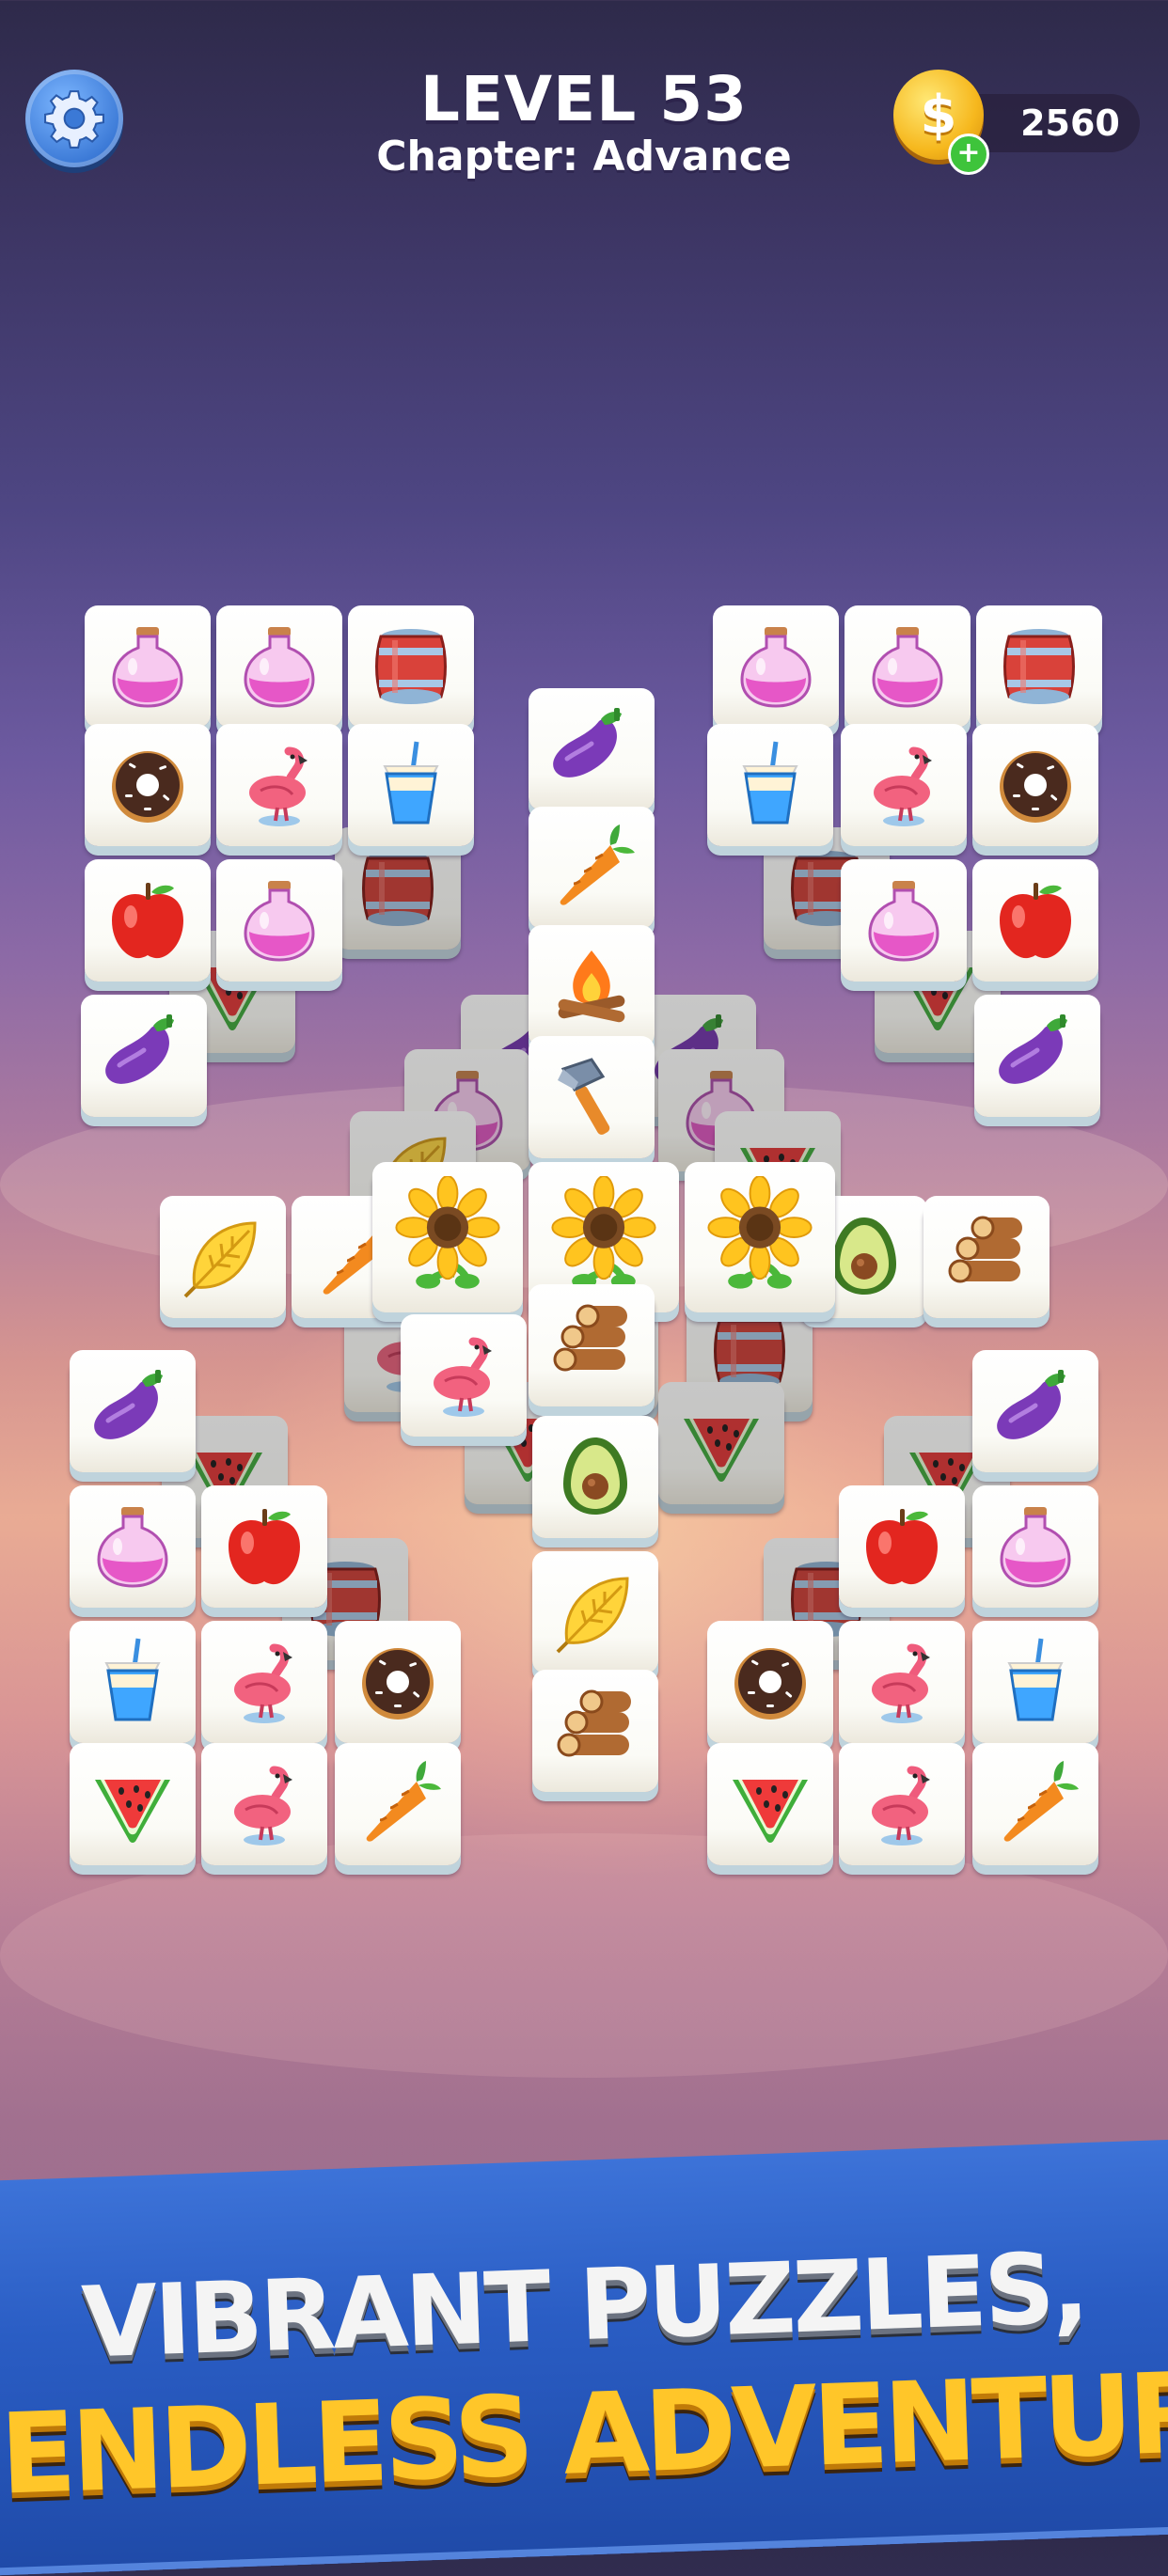  I want to click on campfire-icon, so click(591, 987).